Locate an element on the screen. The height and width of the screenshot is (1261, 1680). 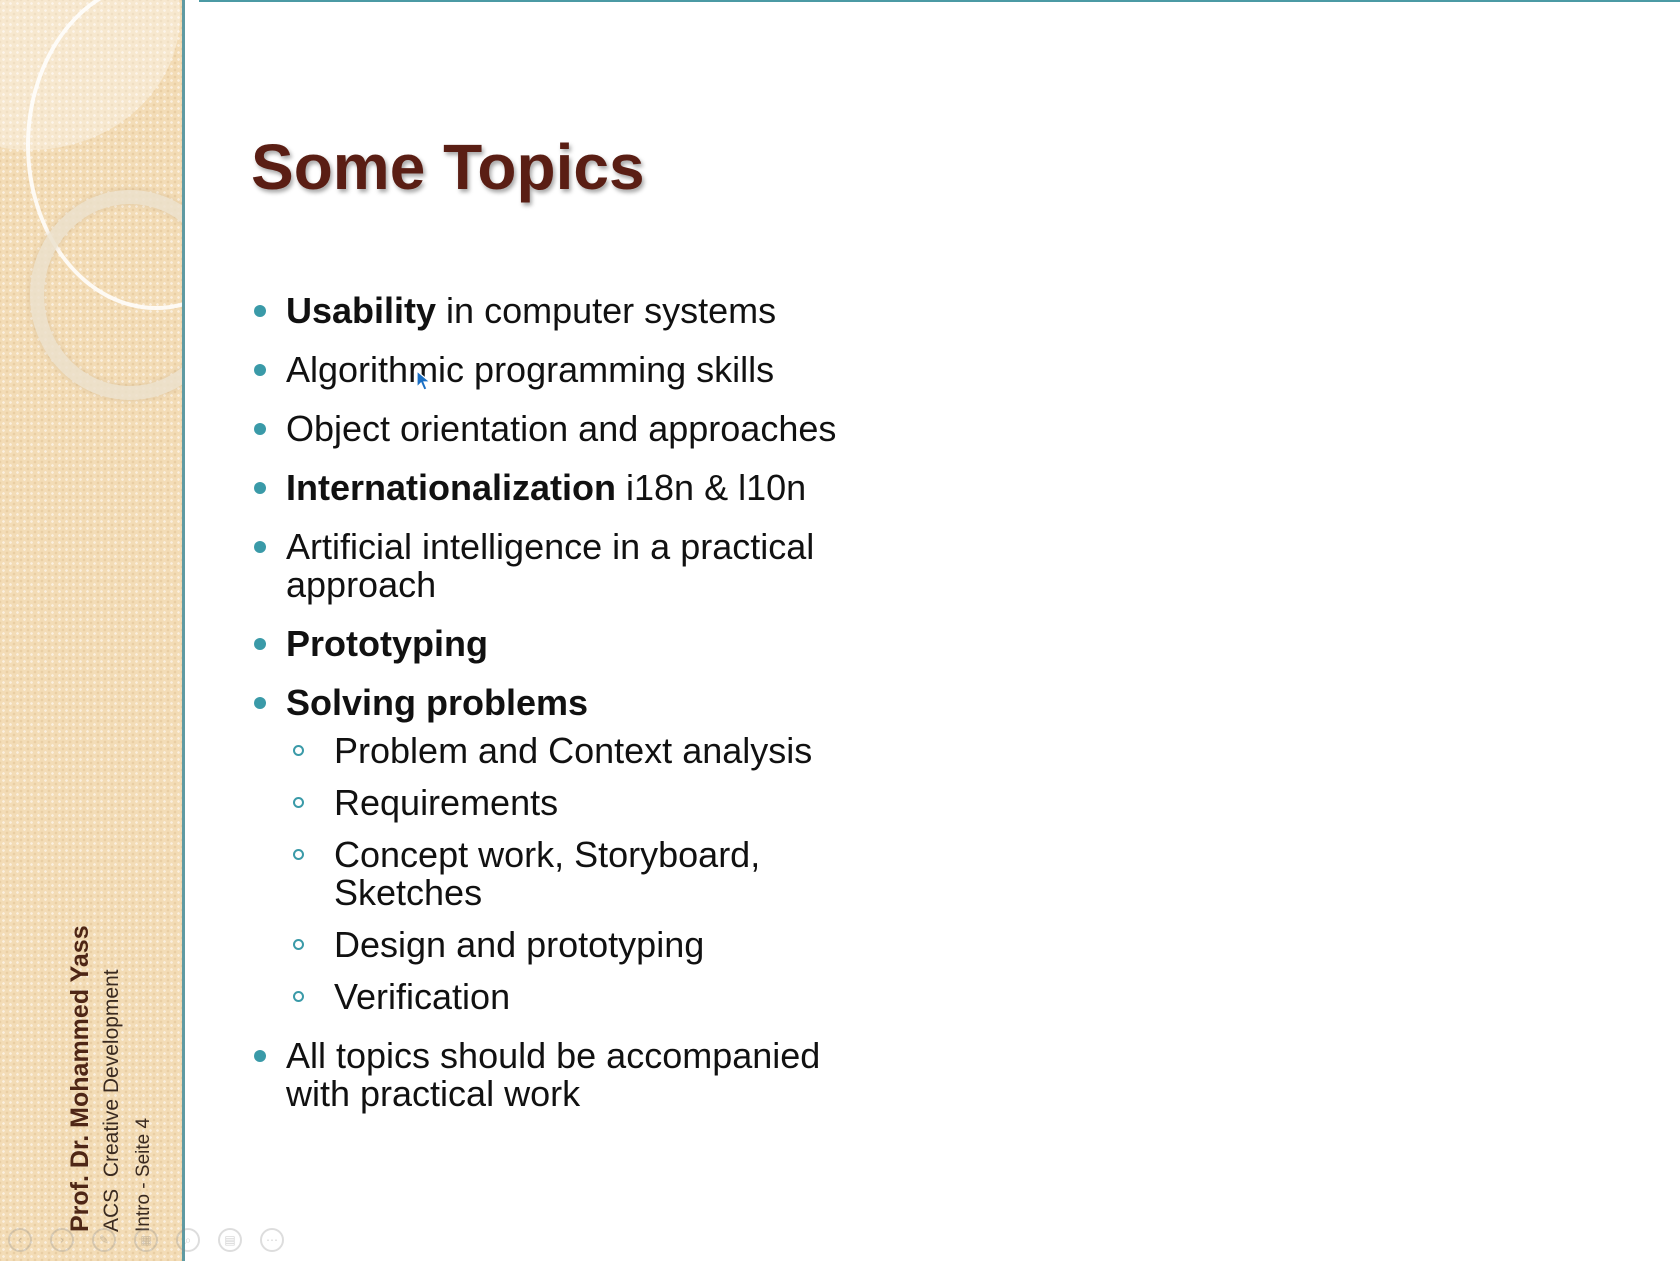
topic-item: Algorithmic programming skills is located at coordinates (562, 370).